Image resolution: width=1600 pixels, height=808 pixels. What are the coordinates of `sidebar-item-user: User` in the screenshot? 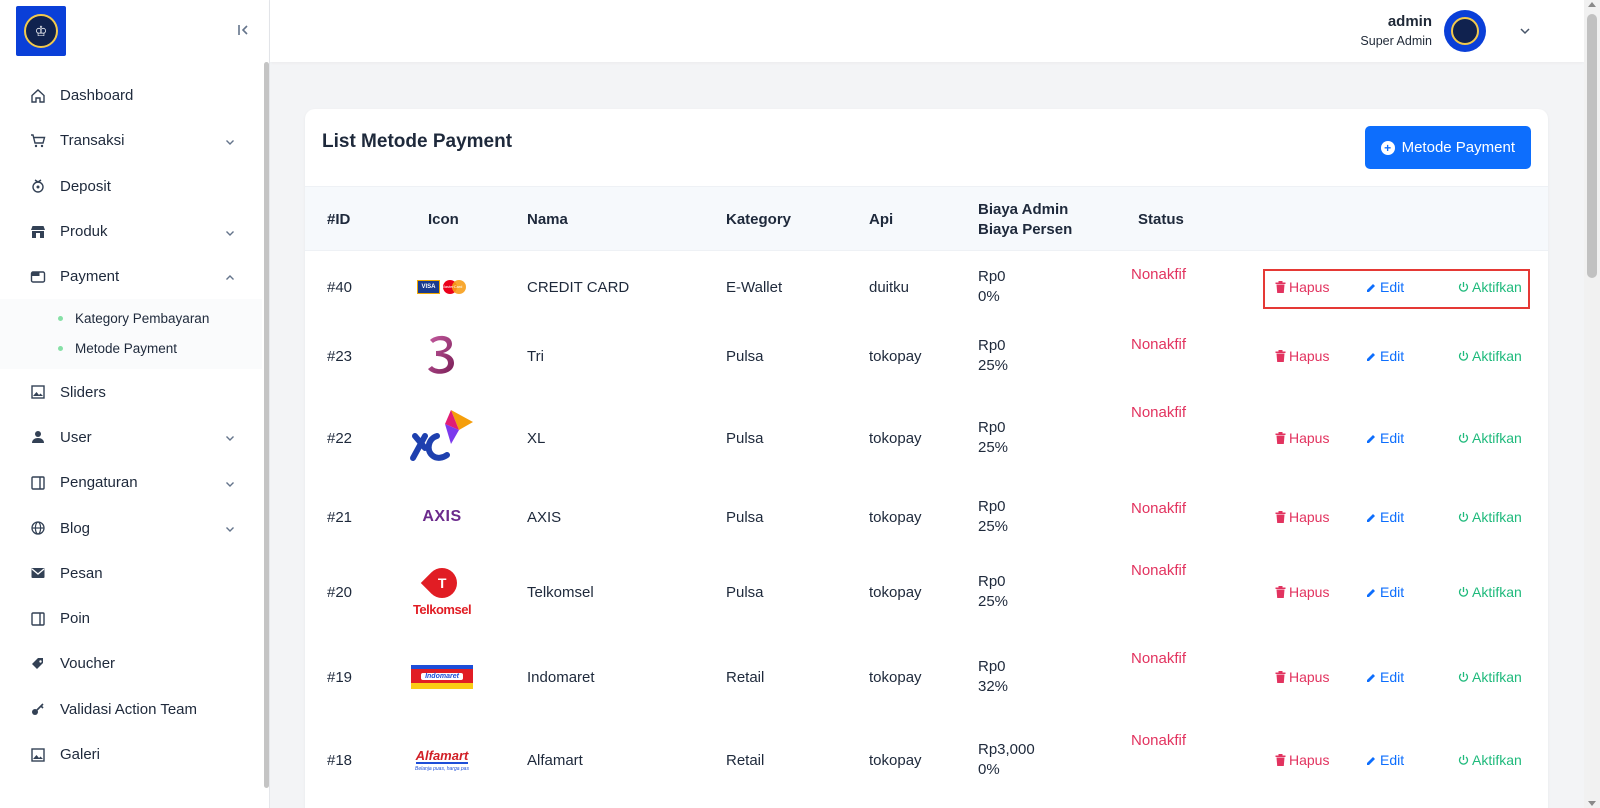 It's located at (131, 437).